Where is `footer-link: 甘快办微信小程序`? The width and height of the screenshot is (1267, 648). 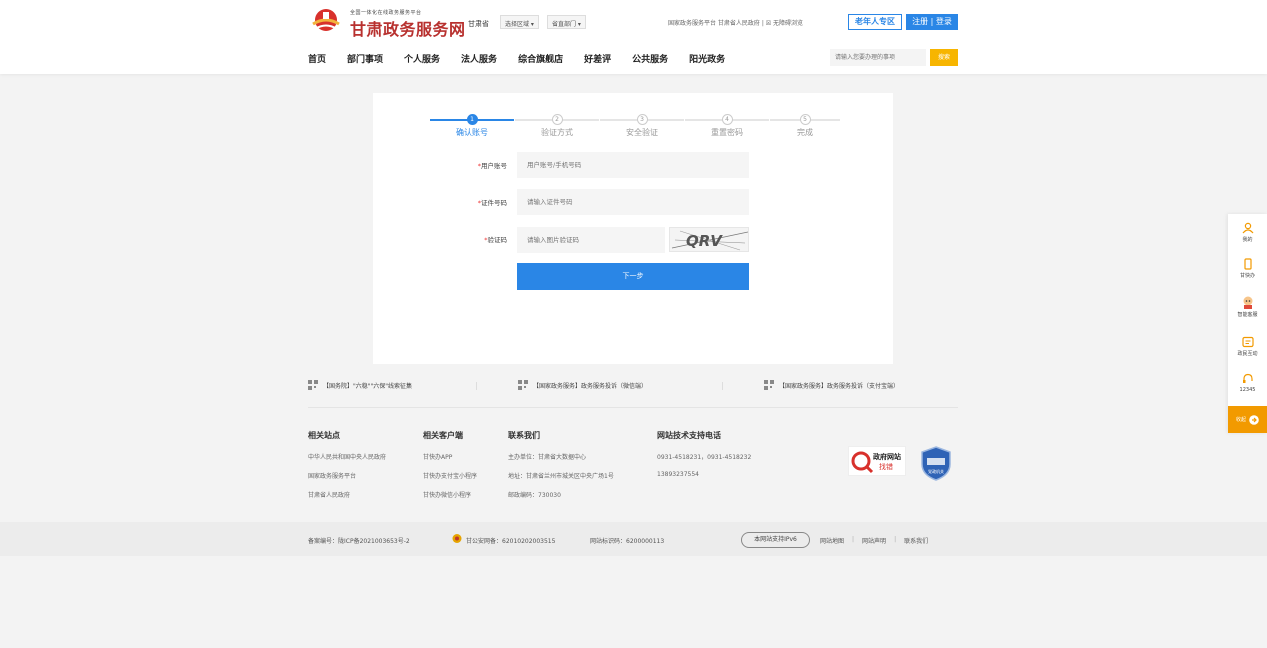 footer-link: 甘快办微信小程序 is located at coordinates (450, 499).